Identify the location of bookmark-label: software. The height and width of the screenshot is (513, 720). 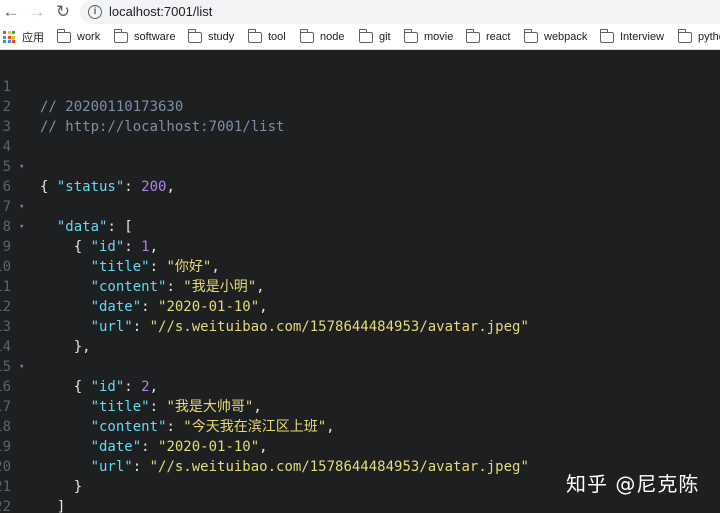
(155, 37).